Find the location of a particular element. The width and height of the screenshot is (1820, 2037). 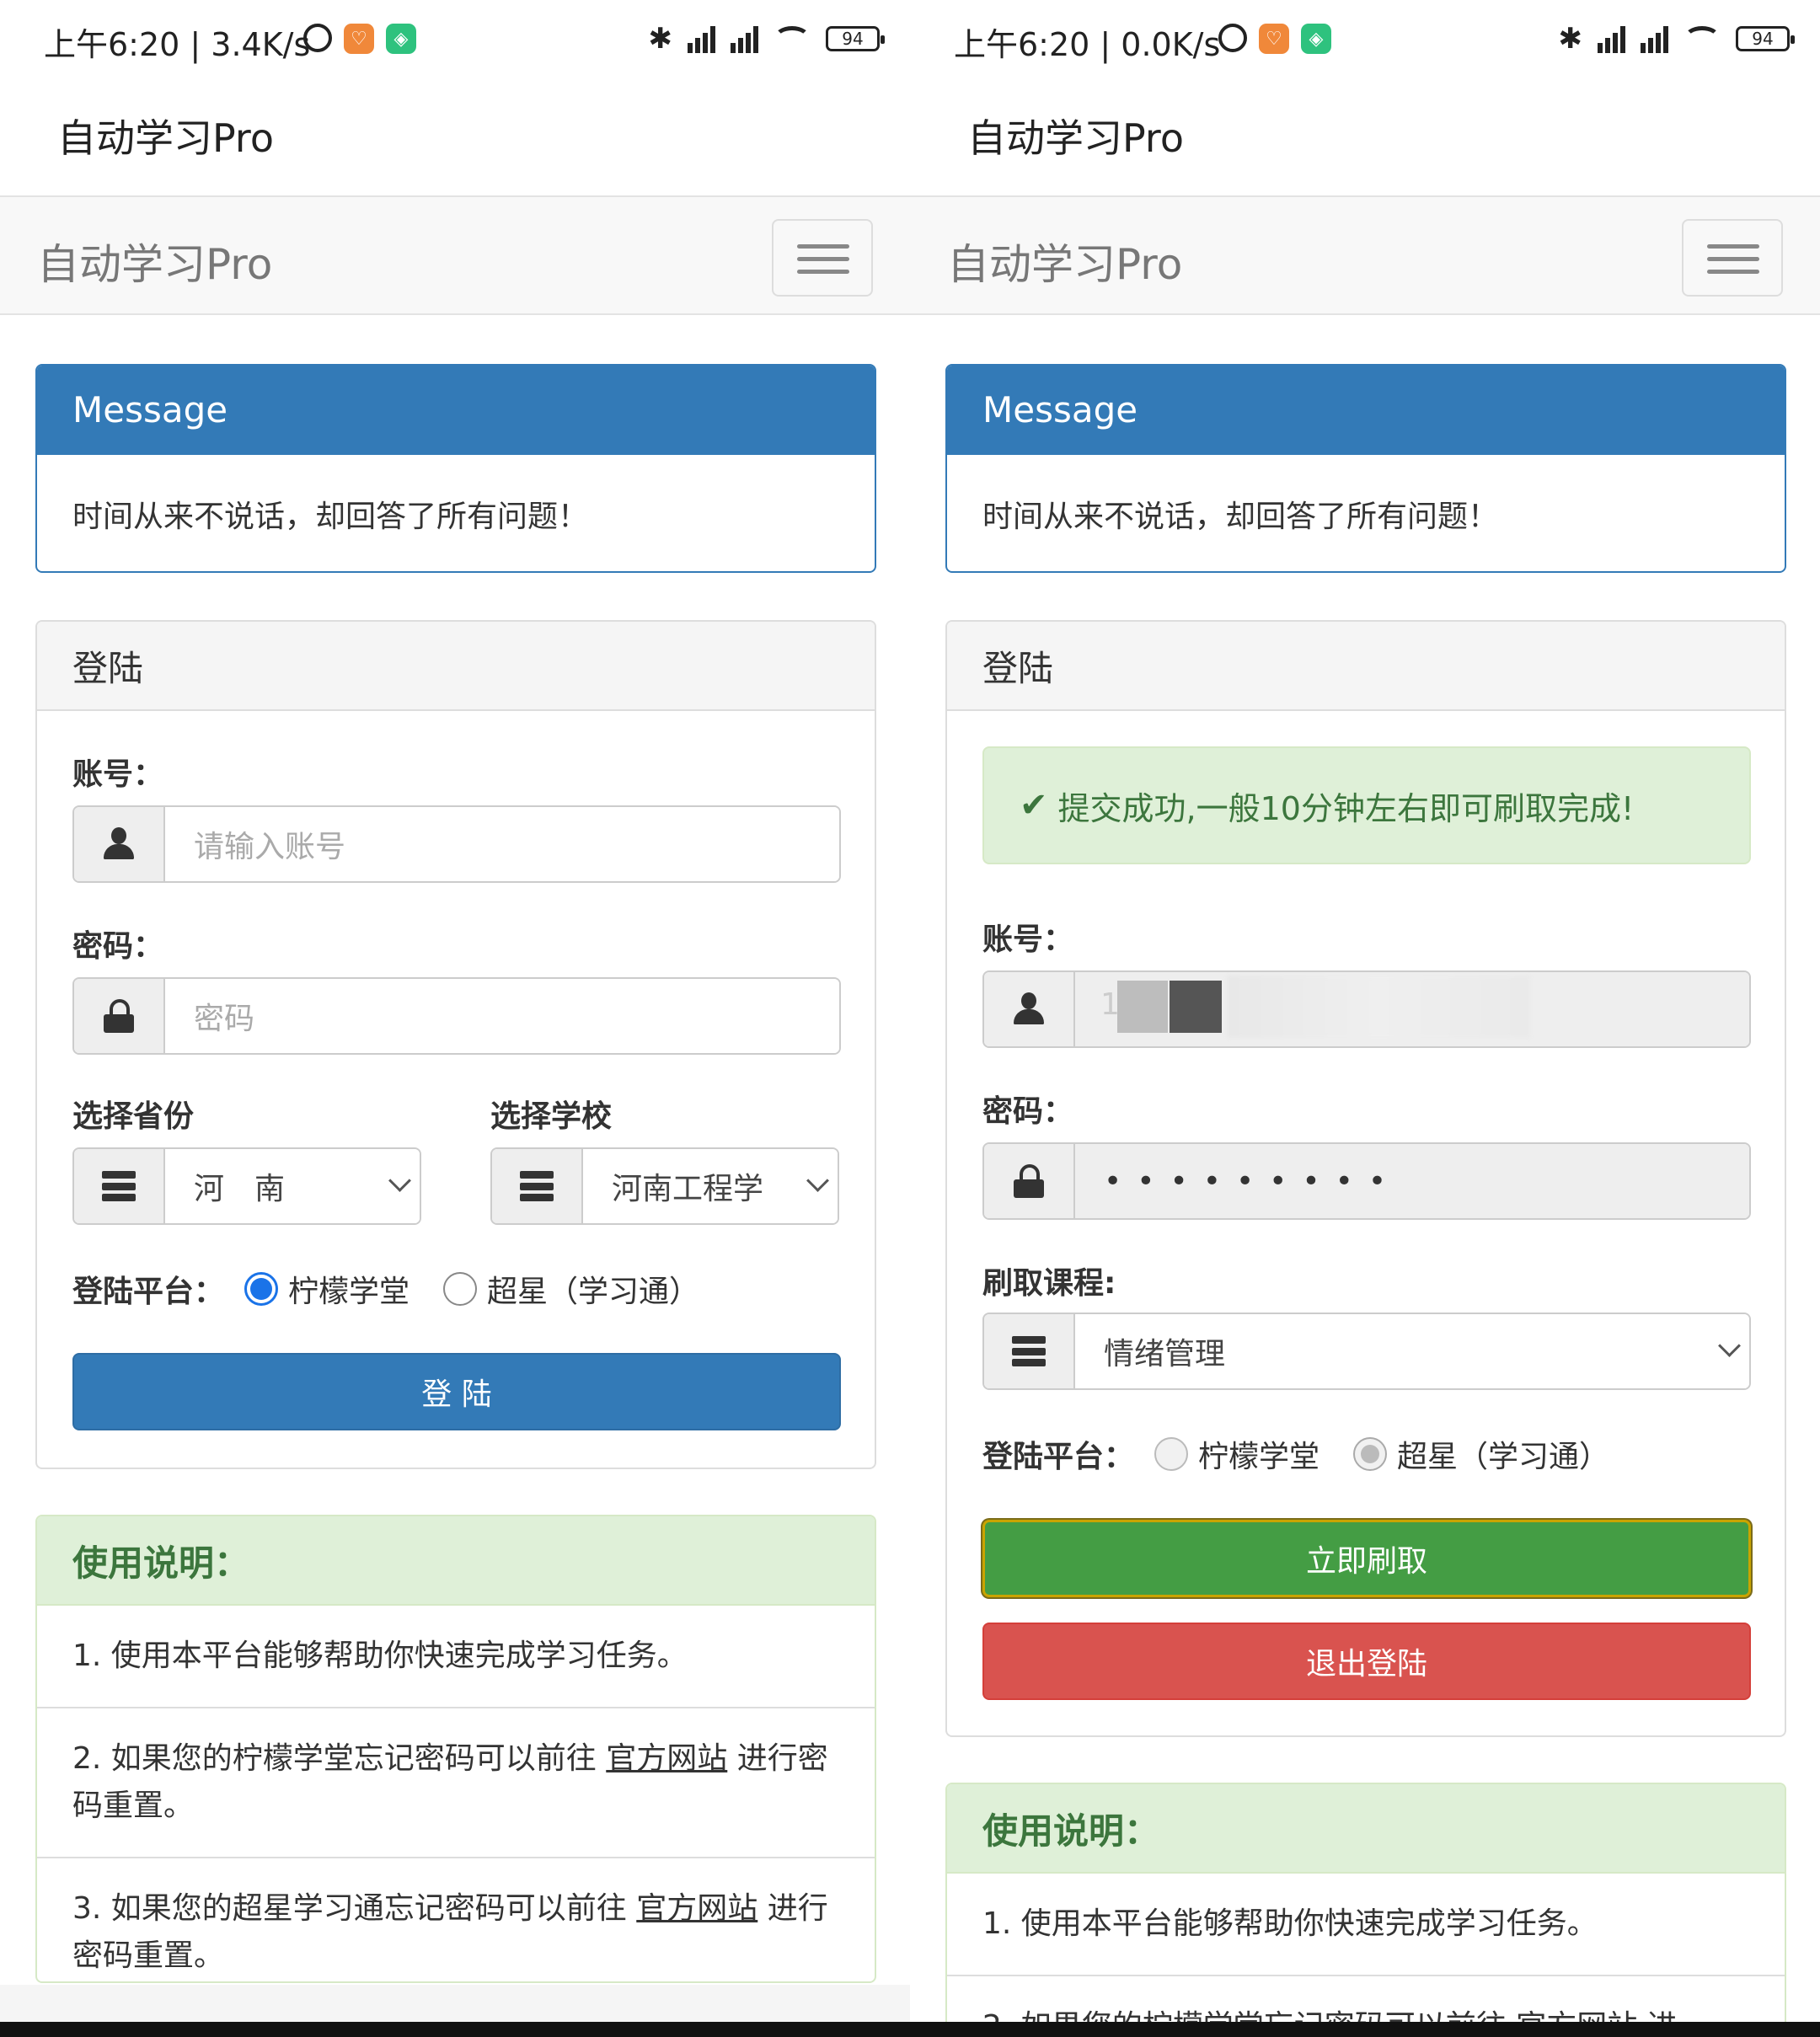

school-select-group: 河南工程学 is located at coordinates (664, 1186).